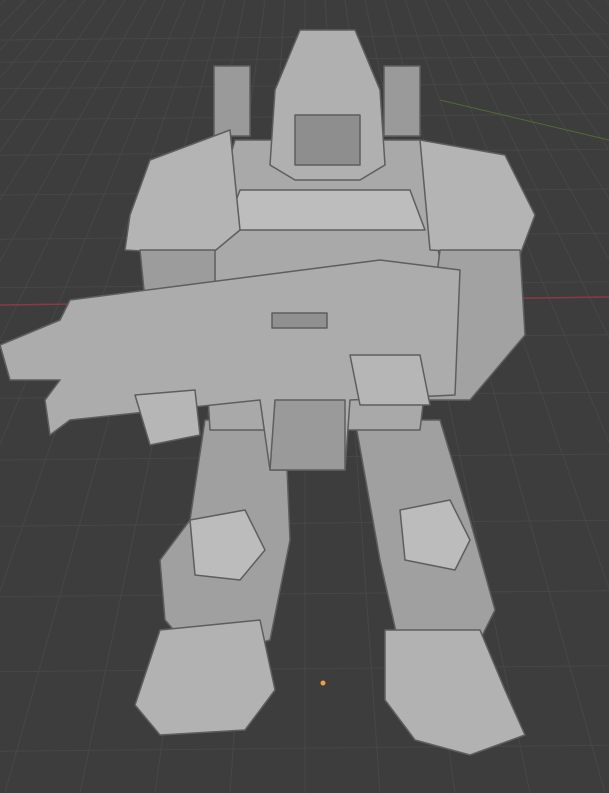 Image resolution: width=609 pixels, height=793 pixels. Describe the element at coordinates (402, 101) in the screenshot. I see `right-vent` at that location.